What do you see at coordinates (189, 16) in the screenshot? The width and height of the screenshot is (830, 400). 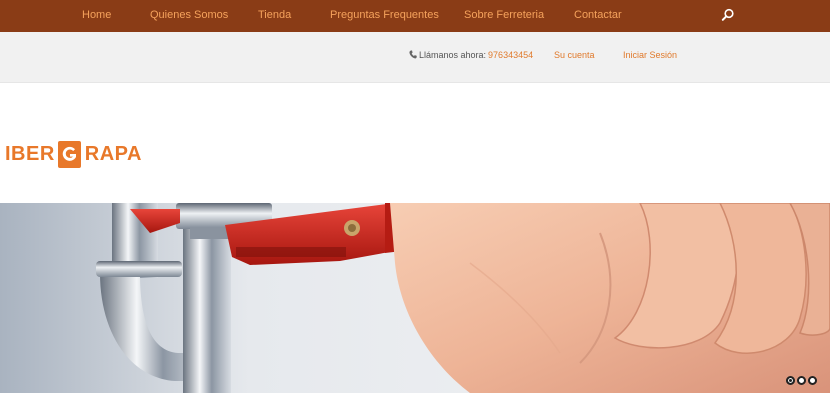 I see `nav-quienes-somos: Quienes Somos` at bounding box center [189, 16].